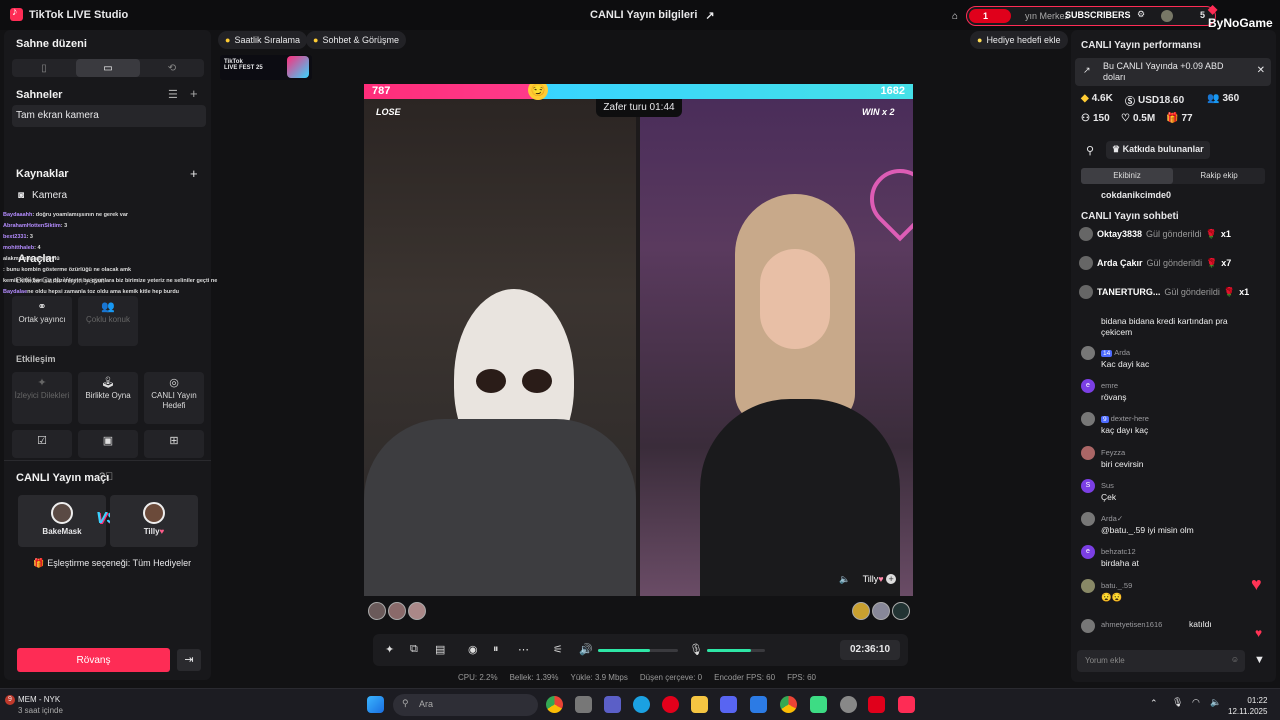 The width and height of the screenshot is (1280, 720). I want to click on play-together-tile: 🕹 Birlikte Oyna, so click(108, 398).